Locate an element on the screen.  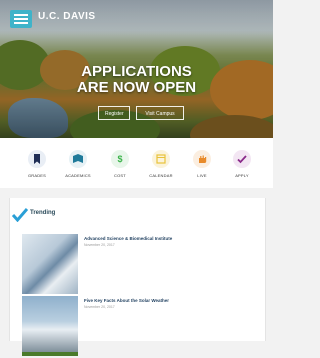
quick-link-grades: GRADES is located at coordinates (37, 164).